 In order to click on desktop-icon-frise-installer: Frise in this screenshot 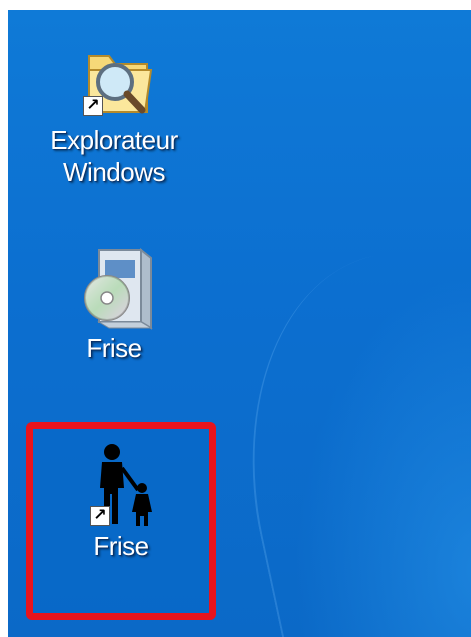, I will do `click(114, 303)`.